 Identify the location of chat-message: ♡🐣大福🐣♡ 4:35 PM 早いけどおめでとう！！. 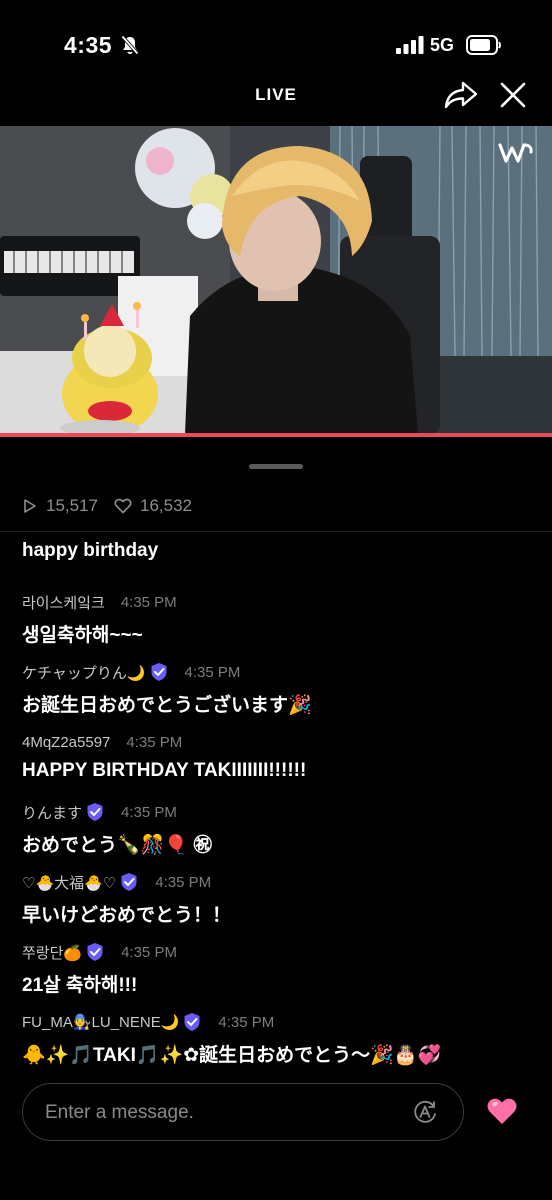
(282, 895).